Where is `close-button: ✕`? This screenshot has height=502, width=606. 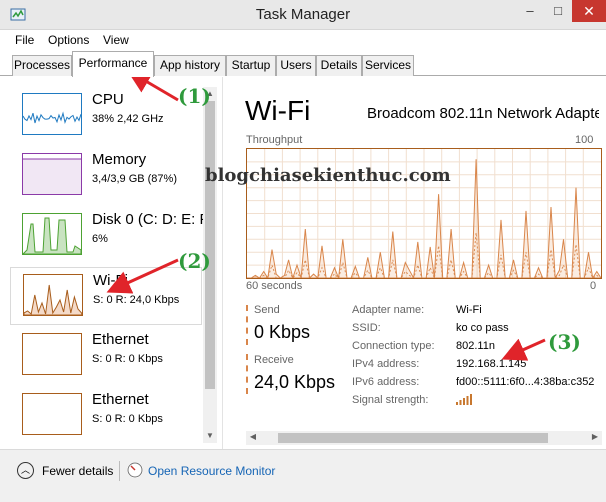
close-button: ✕ is located at coordinates (589, 11).